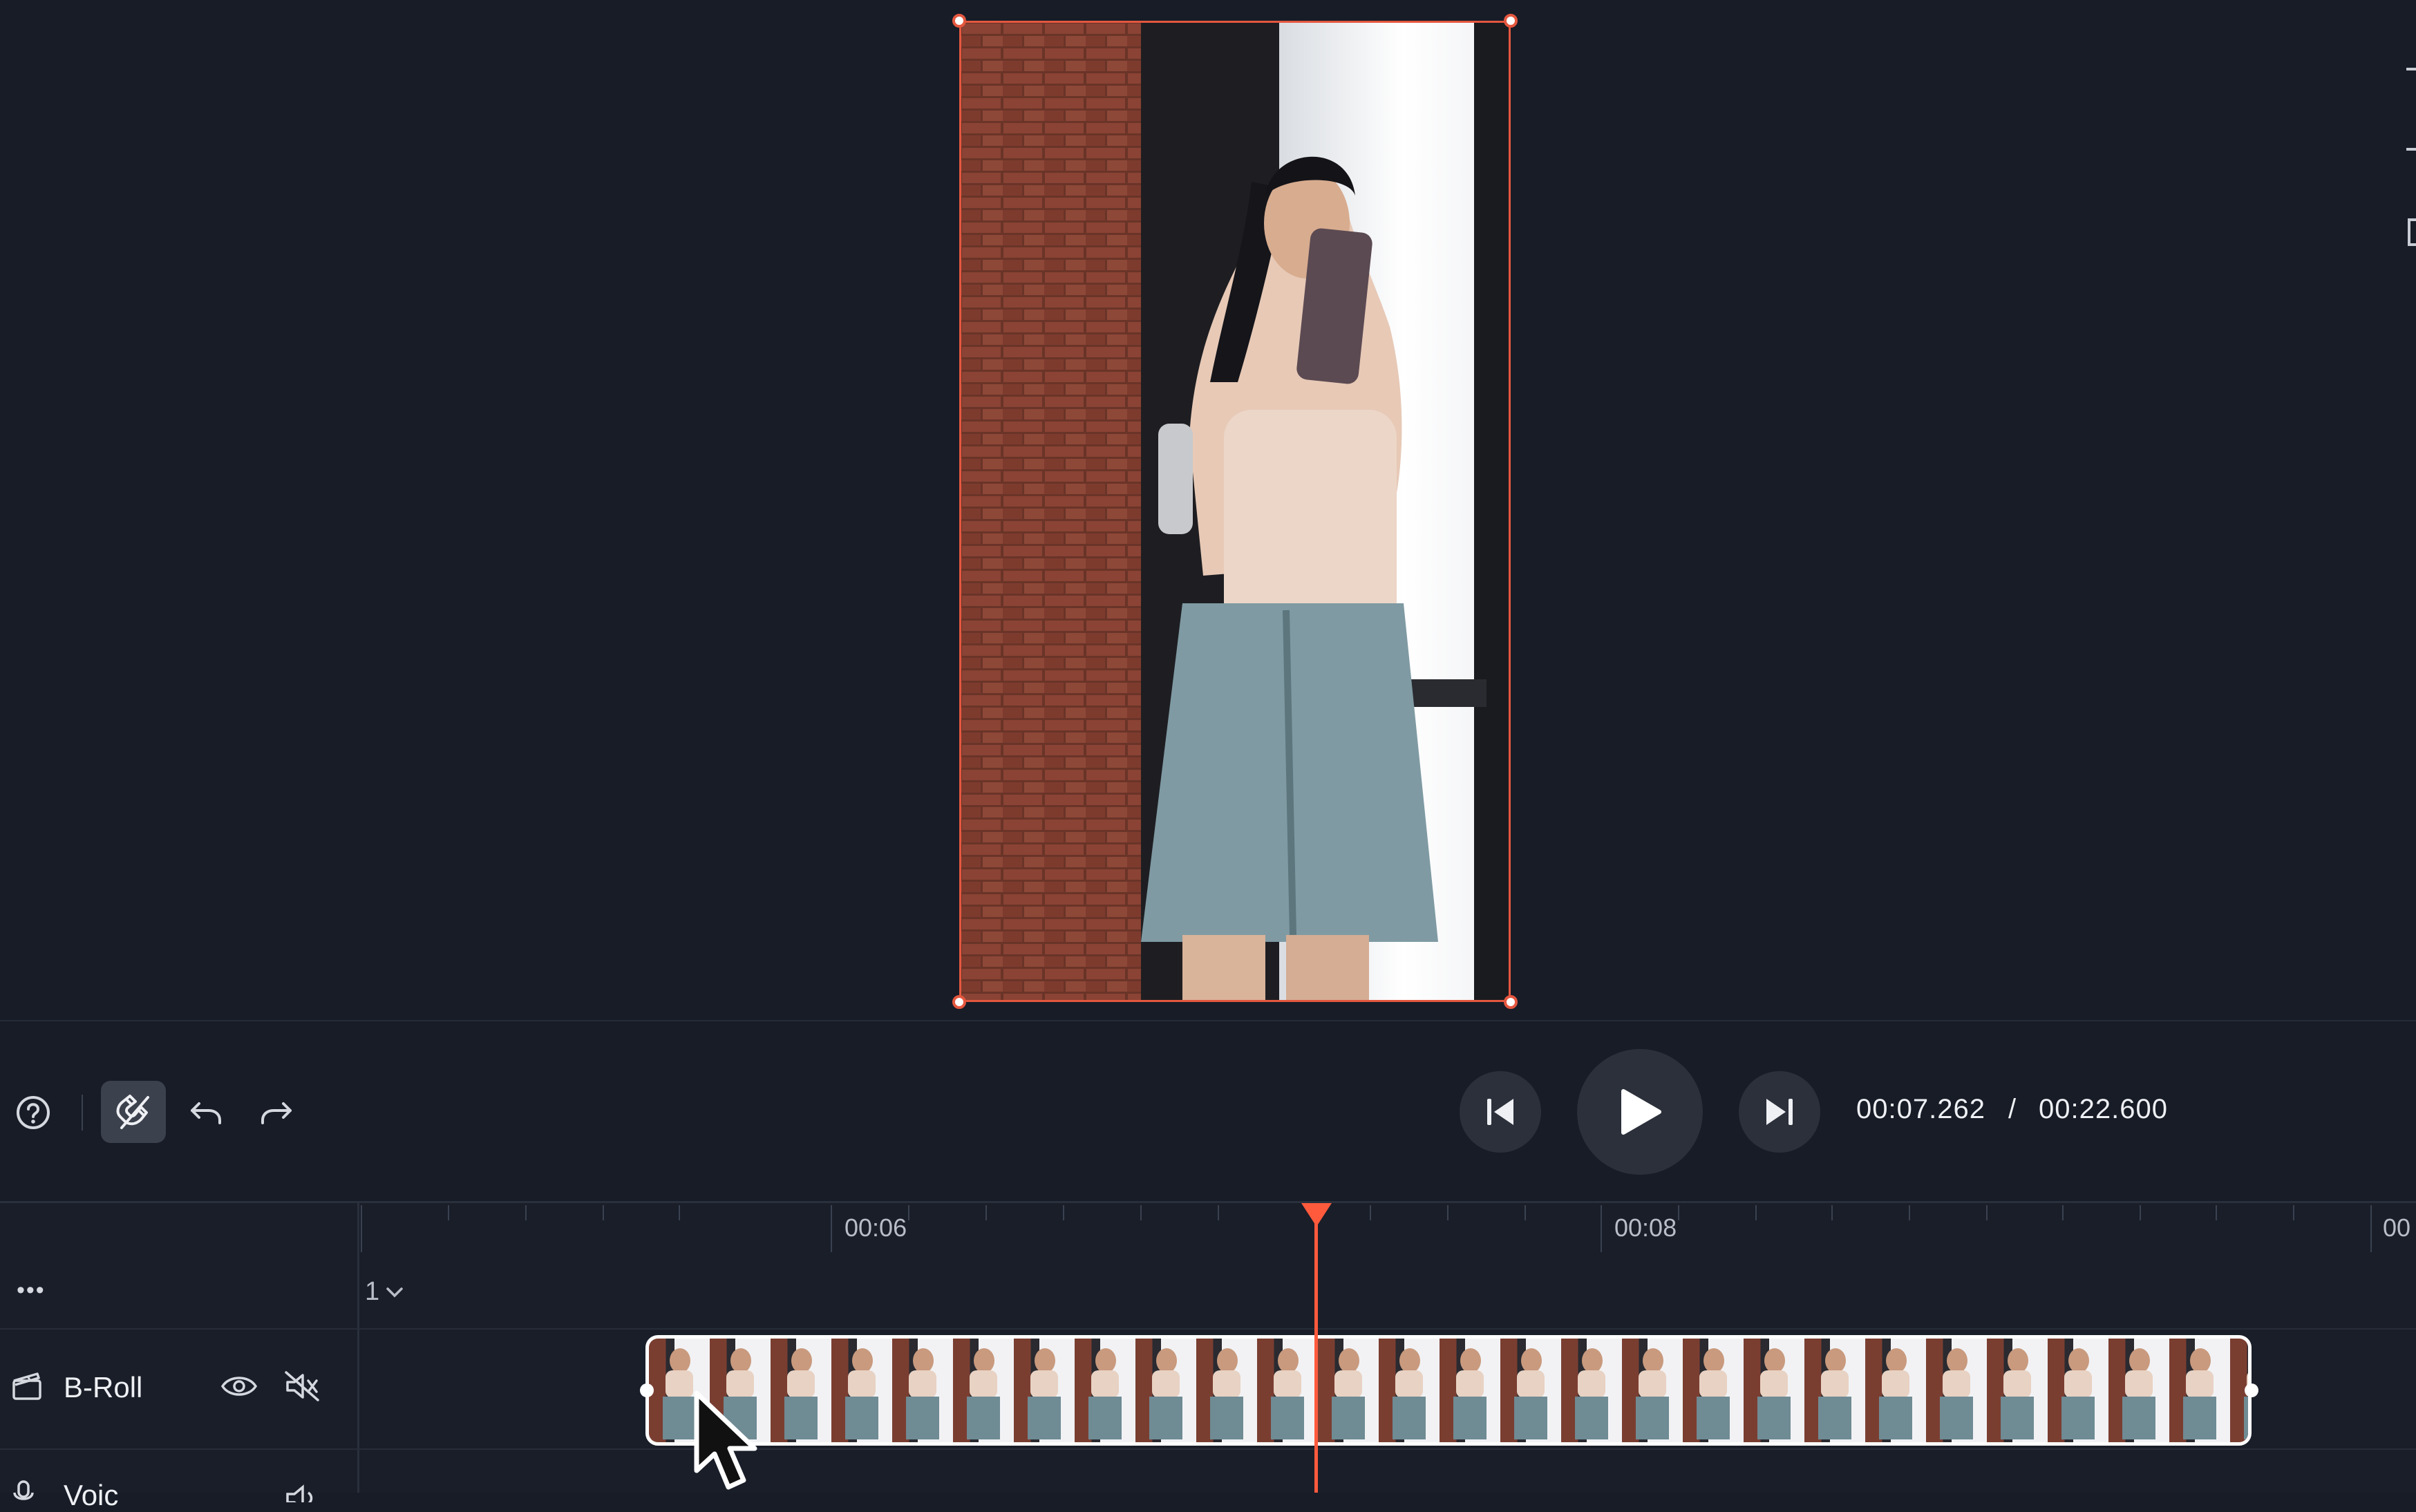 The height and width of the screenshot is (1512, 2416). I want to click on track-zoom-select: 1, so click(384, 1292).